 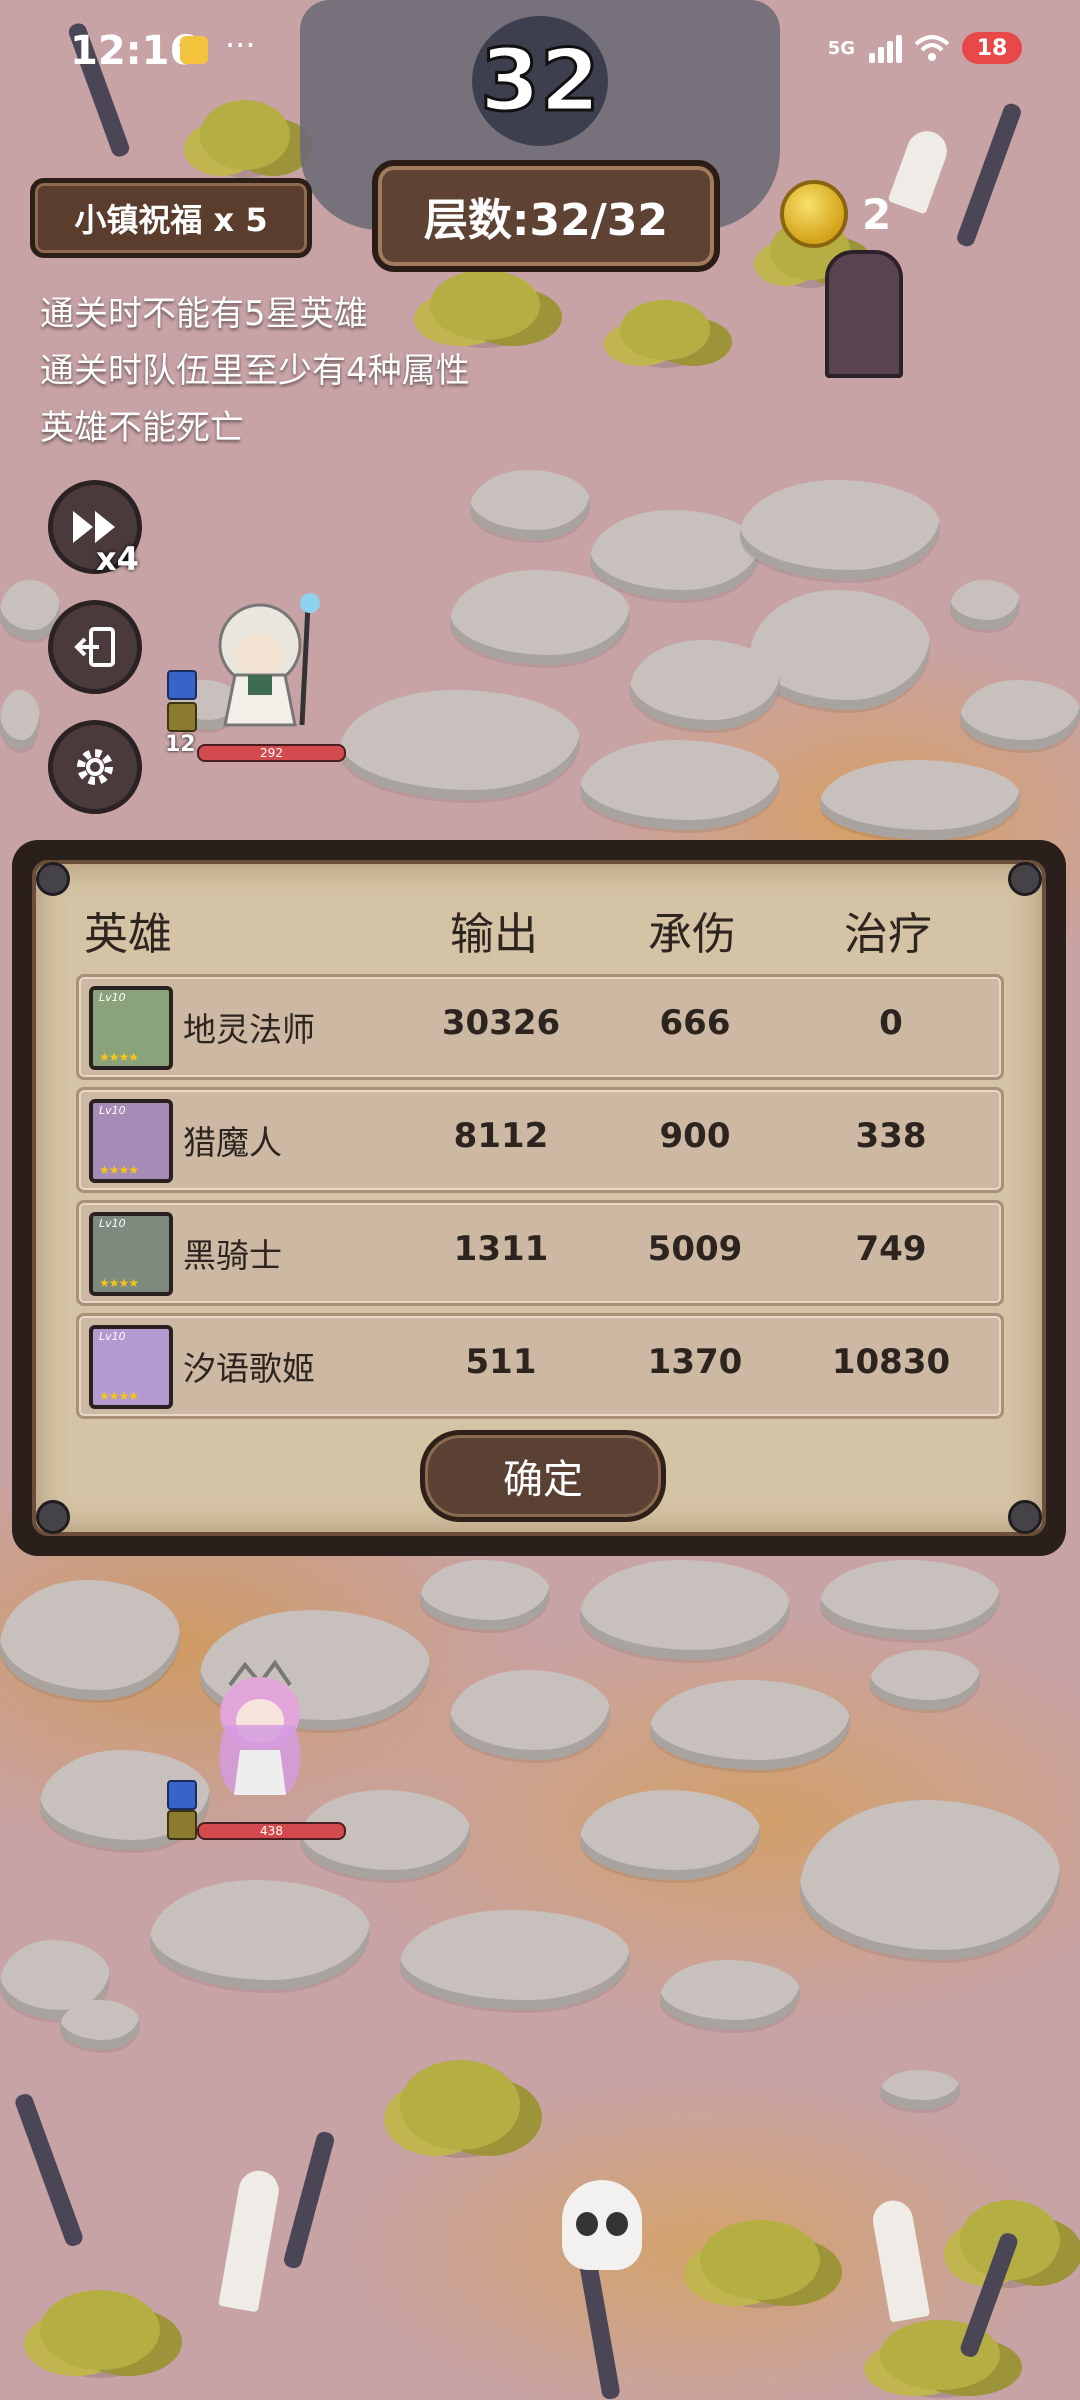 I want to click on exit-button, so click(x=95, y=647).